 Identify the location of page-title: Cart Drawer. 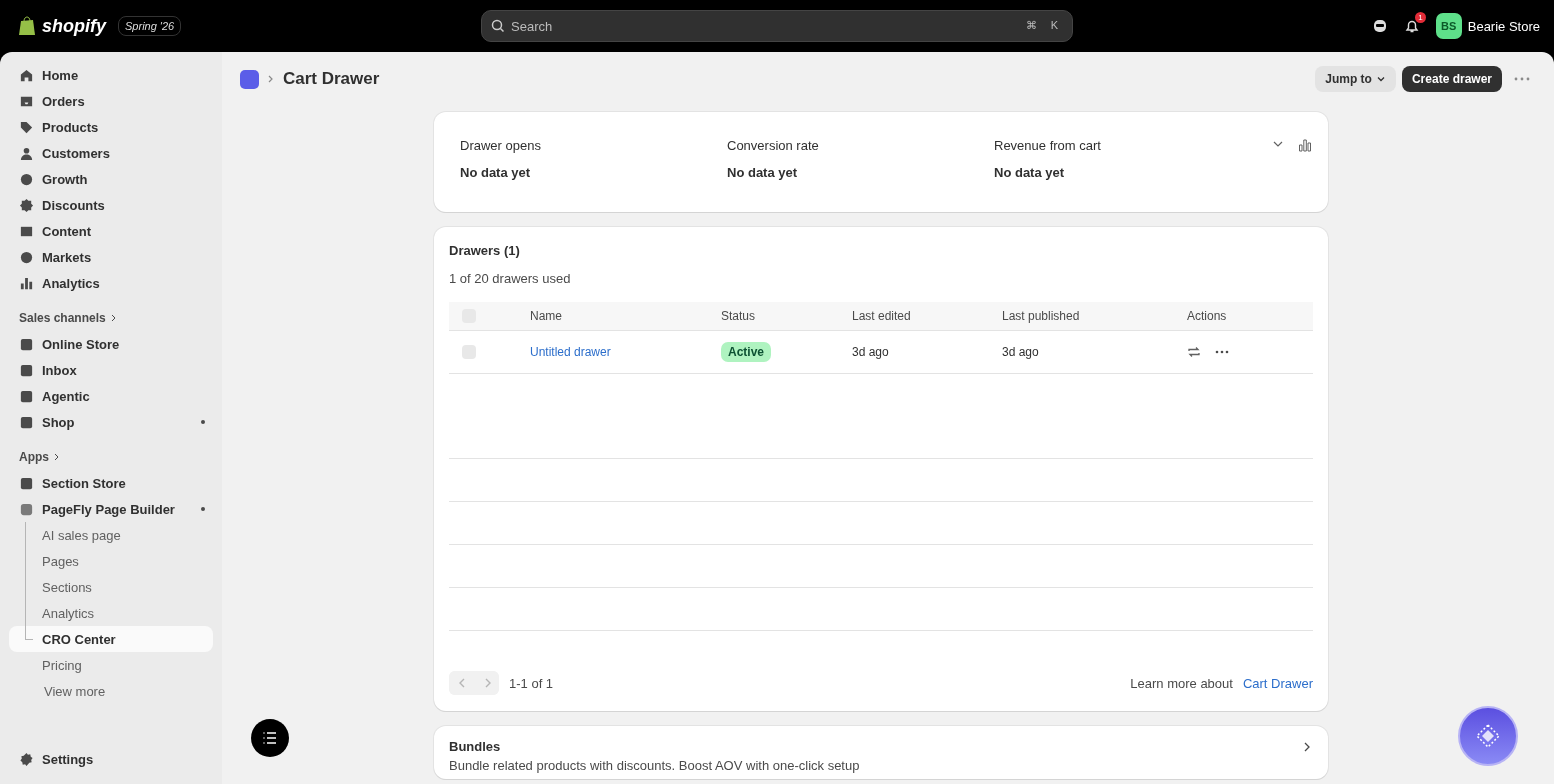
(331, 79).